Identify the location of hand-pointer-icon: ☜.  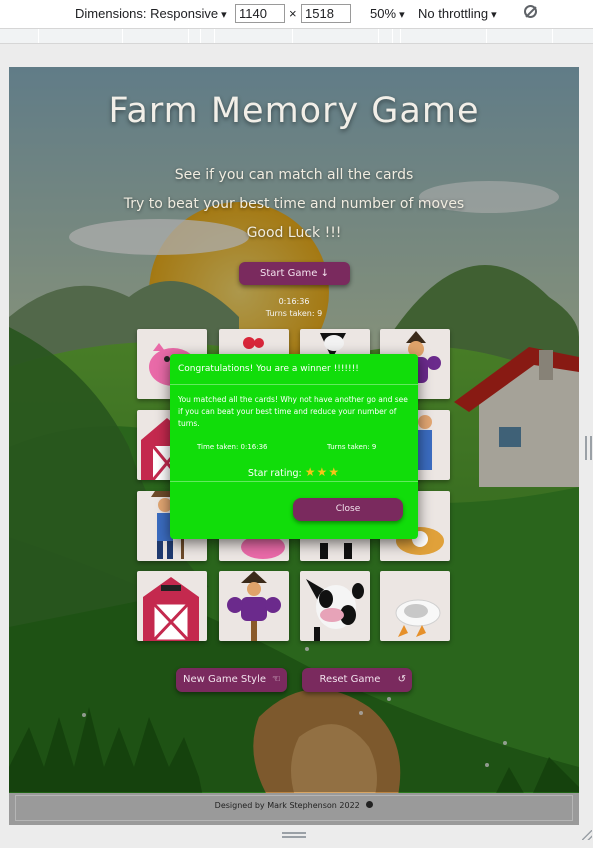
(276, 679).